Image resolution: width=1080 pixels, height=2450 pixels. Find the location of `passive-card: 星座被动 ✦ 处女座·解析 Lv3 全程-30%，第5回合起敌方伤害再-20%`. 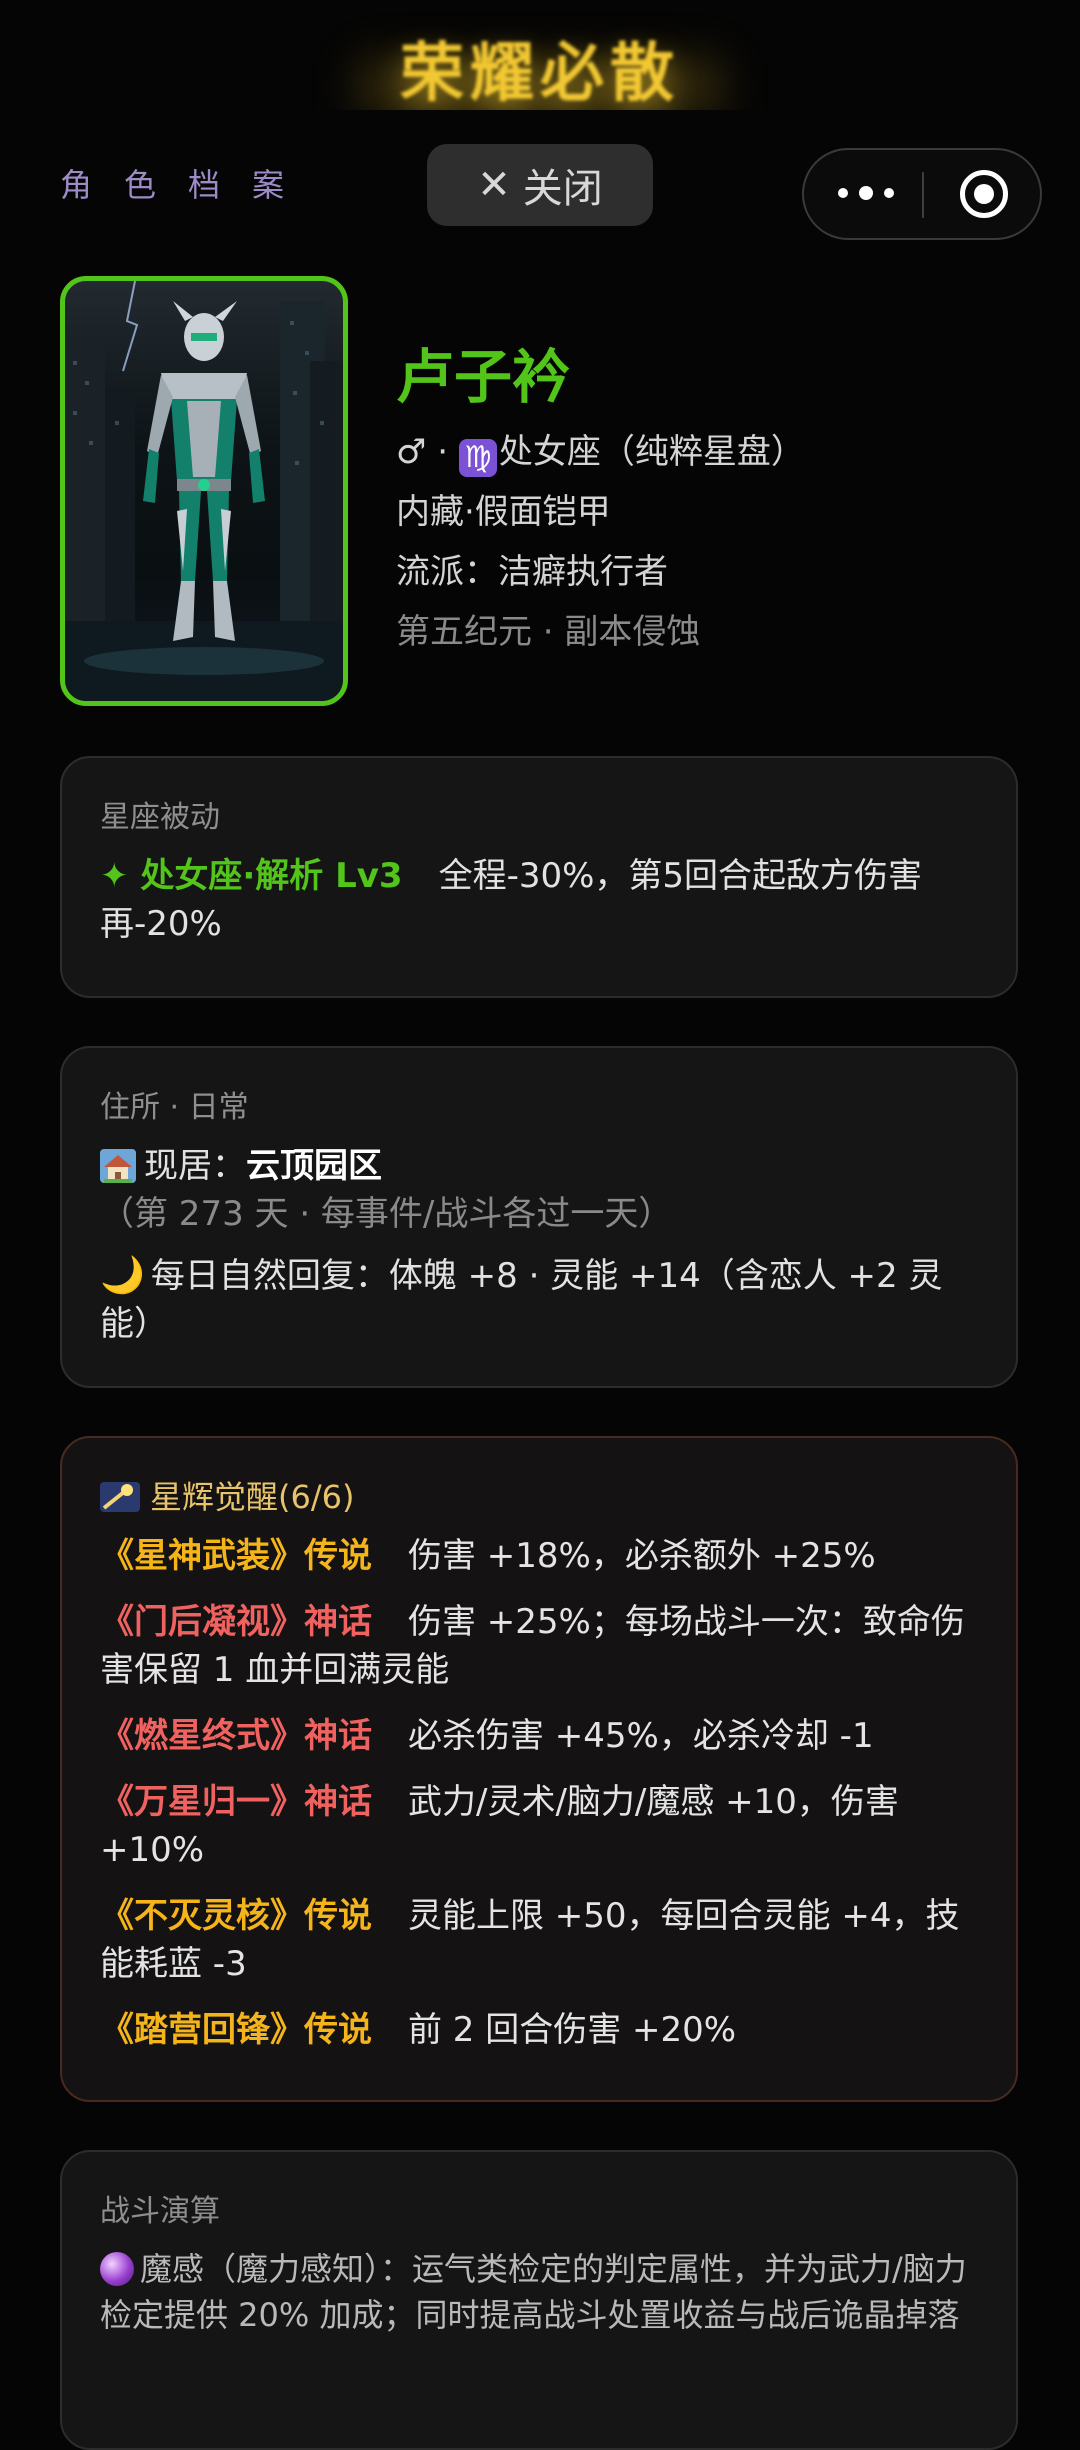

passive-card: 星座被动 ✦ 处女座·解析 Lv3 全程-30%，第5回合起敌方伤害再-20% is located at coordinates (539, 877).